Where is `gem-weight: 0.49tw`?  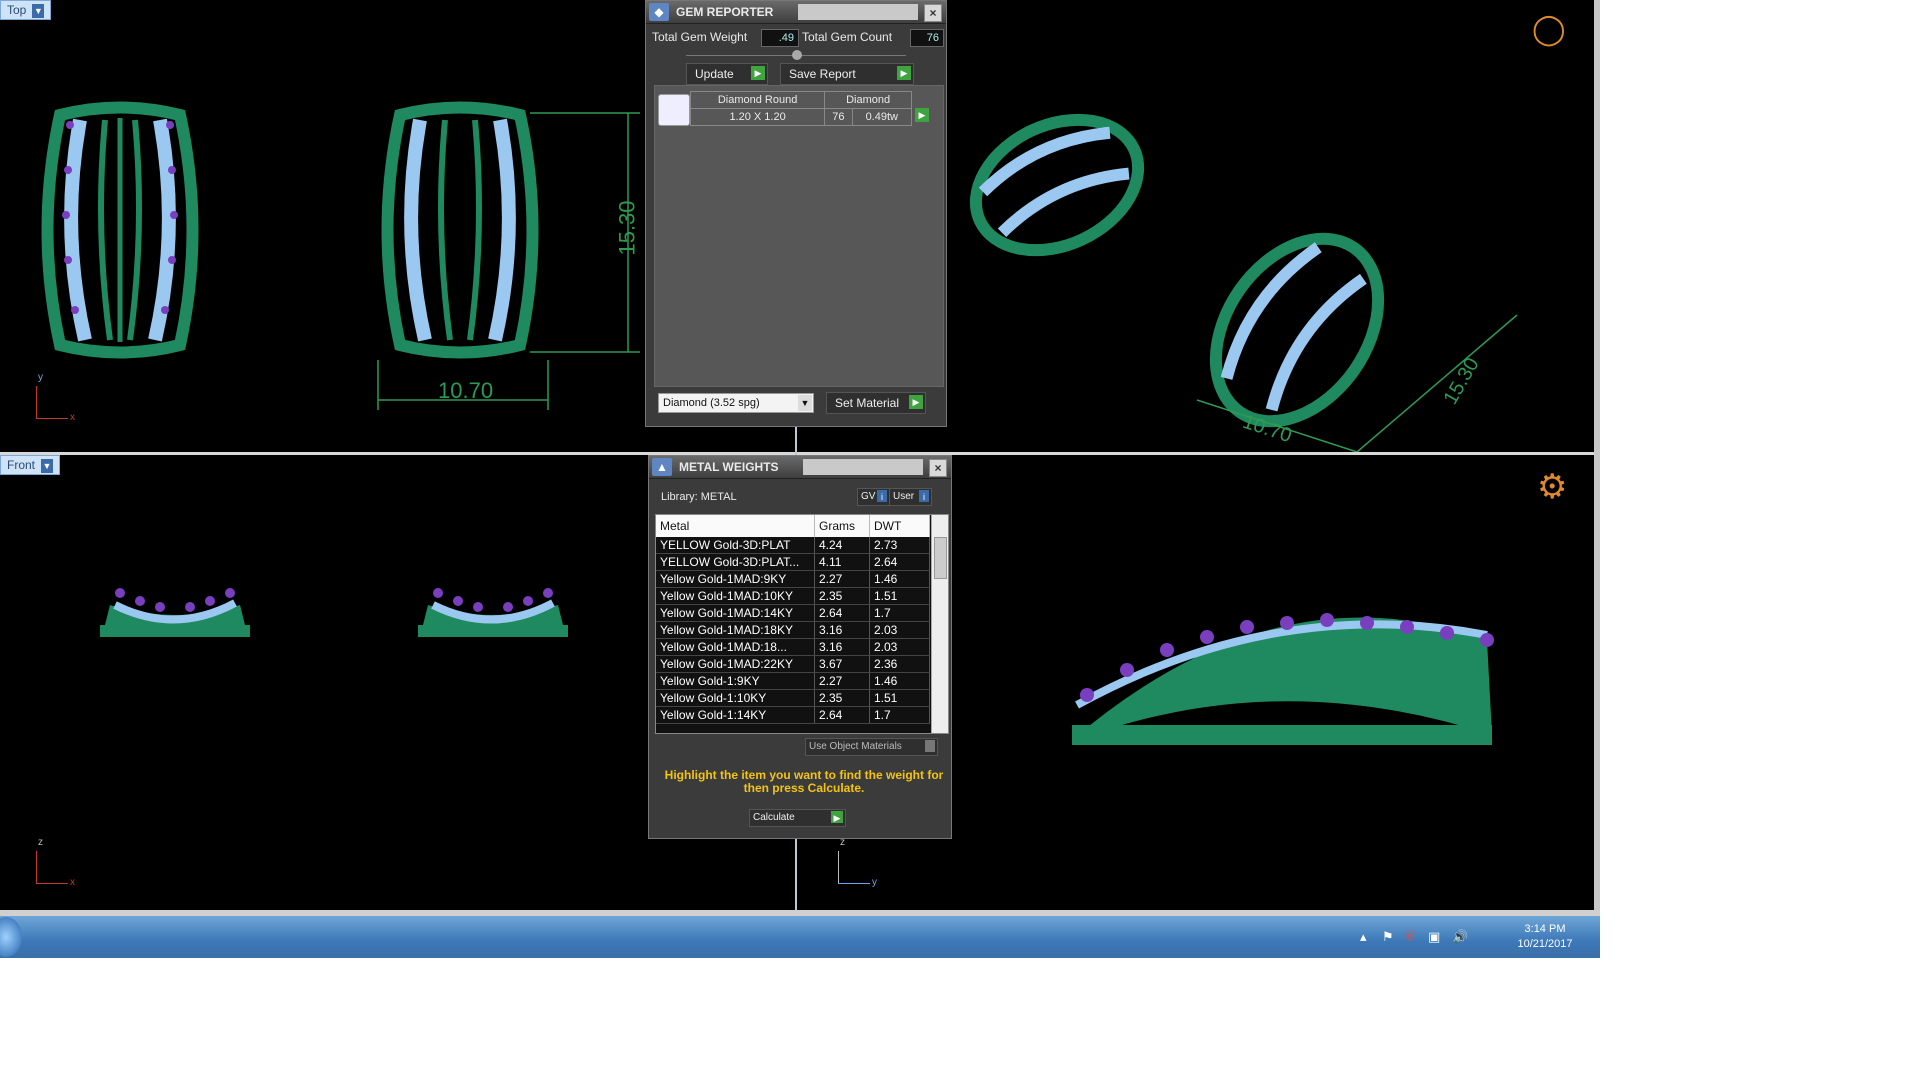
gem-weight: 0.49tw is located at coordinates (882, 117).